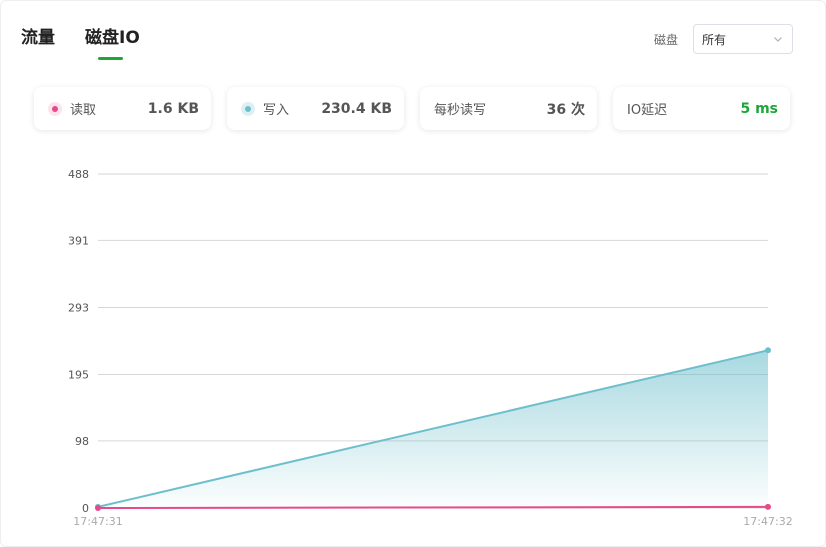  I want to click on y-tick-label: 391, so click(78, 240).